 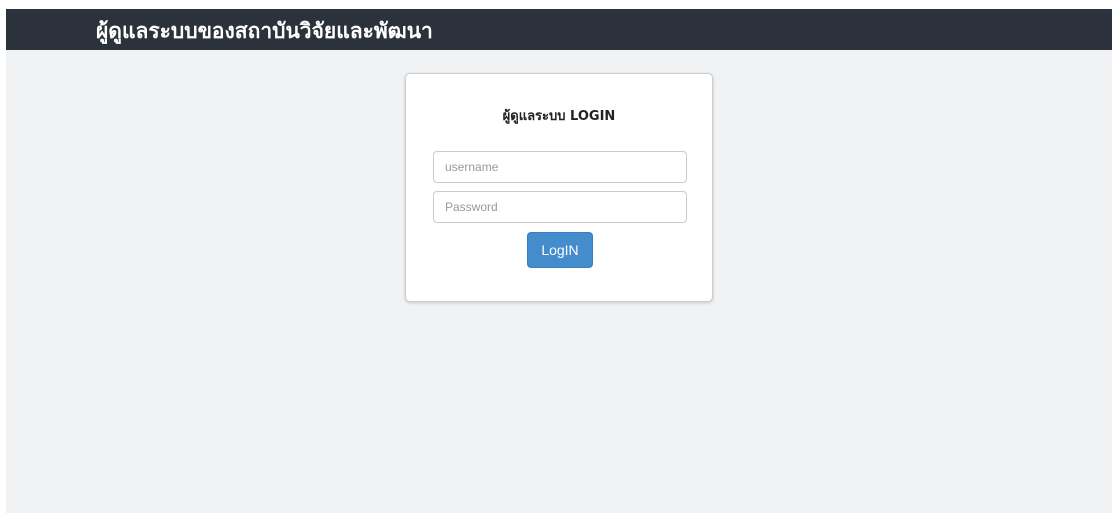 What do you see at coordinates (264, 31) in the screenshot?
I see `site-title: ผู้ดูแลระบบของสถาบันวิจัยและพัฒนา` at bounding box center [264, 31].